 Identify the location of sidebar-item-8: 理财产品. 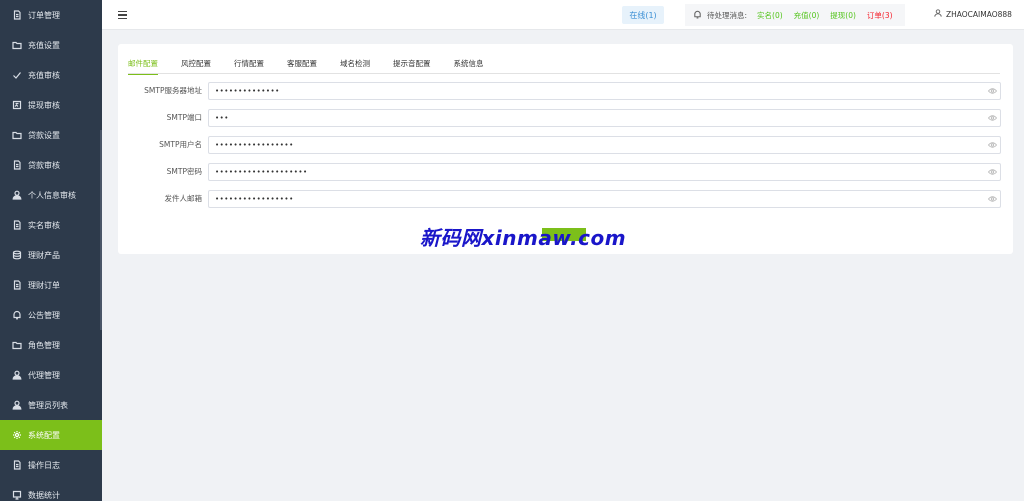
(51, 255).